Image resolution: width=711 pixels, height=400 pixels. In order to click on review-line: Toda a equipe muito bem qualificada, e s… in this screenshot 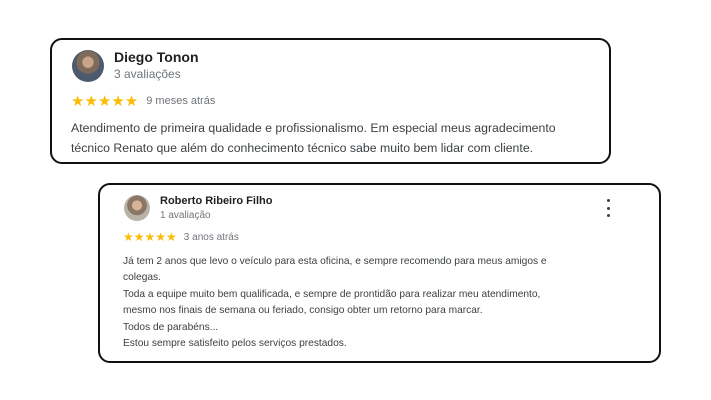, I will do `click(332, 294)`.